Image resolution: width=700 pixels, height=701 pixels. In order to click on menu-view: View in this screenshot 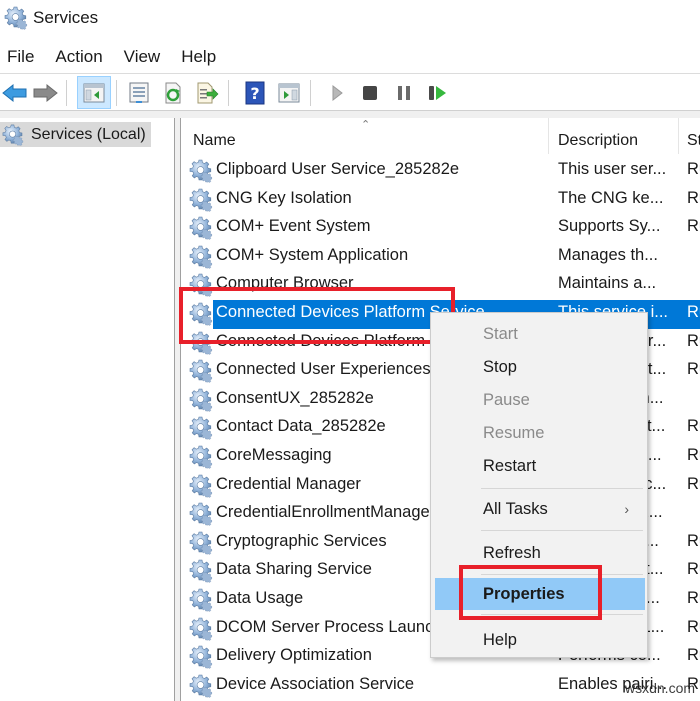, I will do `click(142, 58)`.